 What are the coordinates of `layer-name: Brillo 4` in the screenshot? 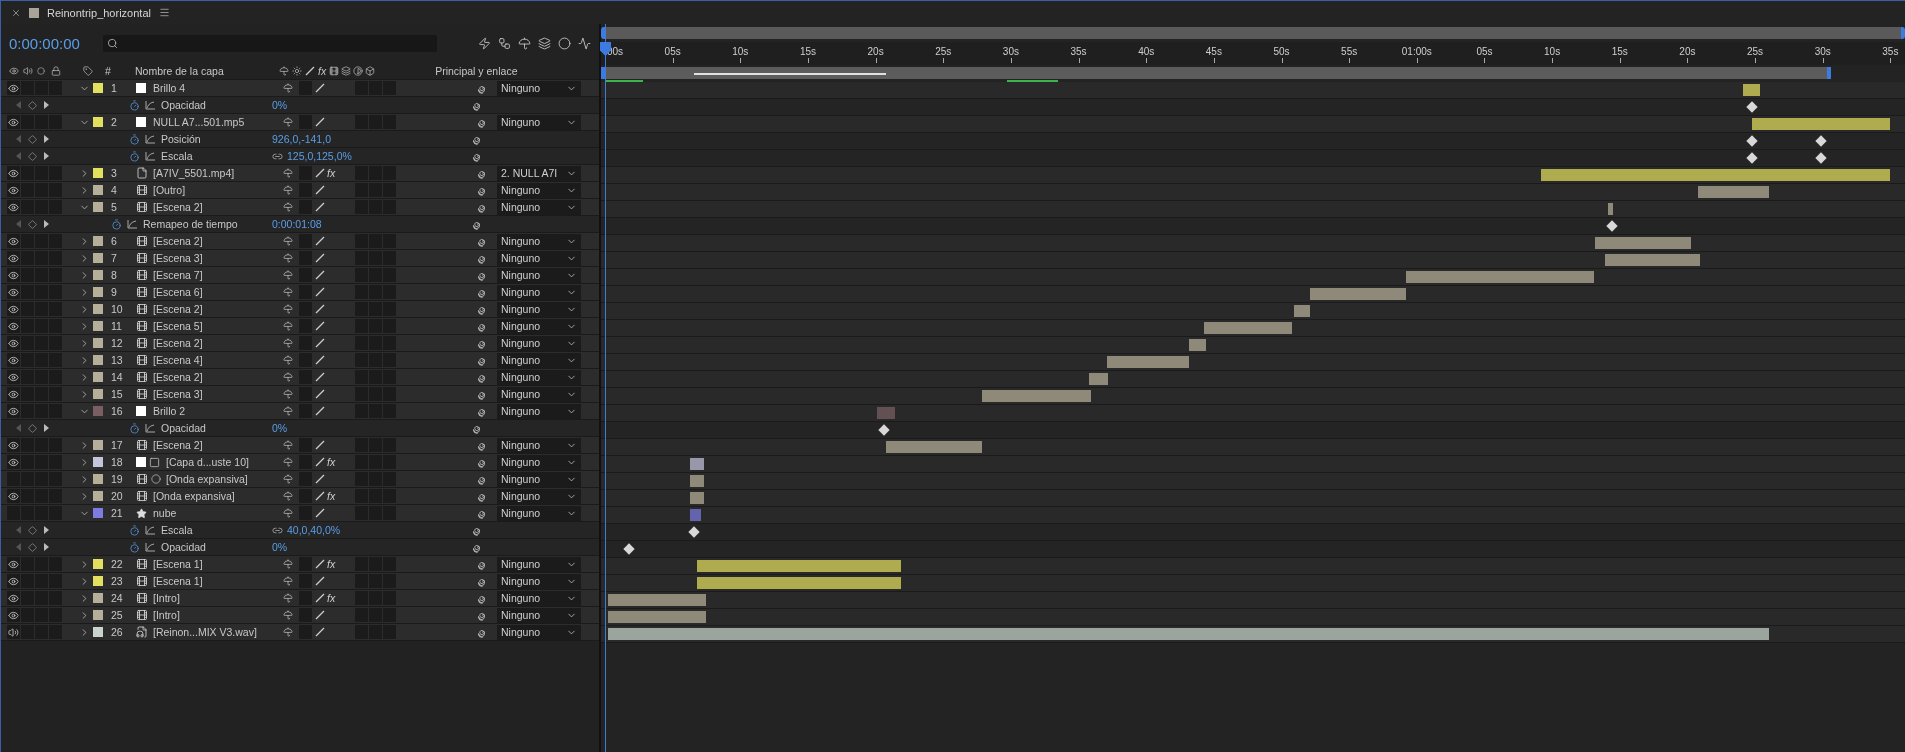 It's located at (169, 88).